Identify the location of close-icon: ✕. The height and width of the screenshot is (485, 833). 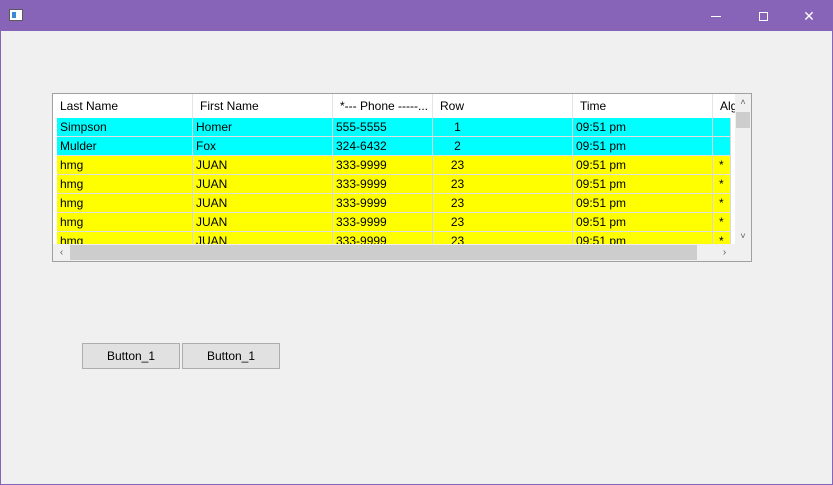
(809, 15).